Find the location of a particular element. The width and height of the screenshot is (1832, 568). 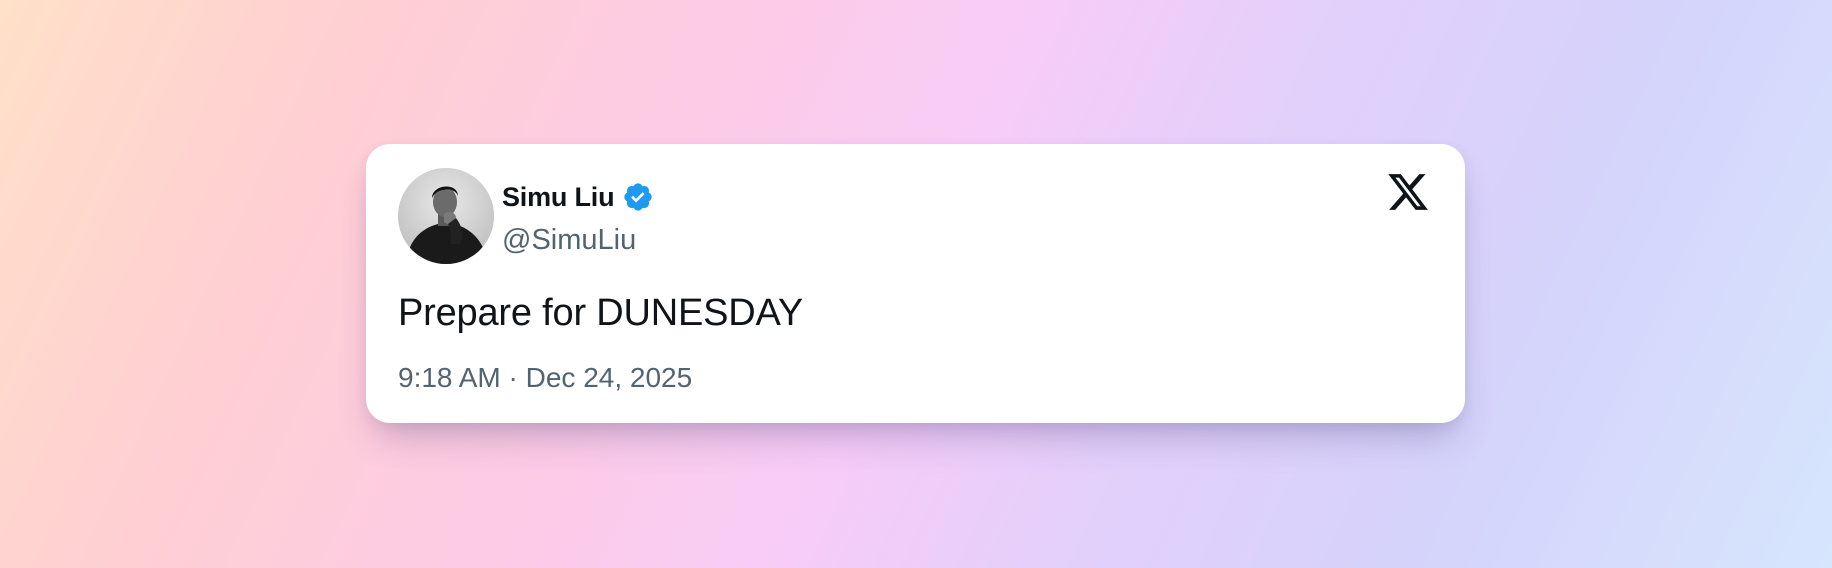

author-display-name: Simu Liu is located at coordinates (558, 197).